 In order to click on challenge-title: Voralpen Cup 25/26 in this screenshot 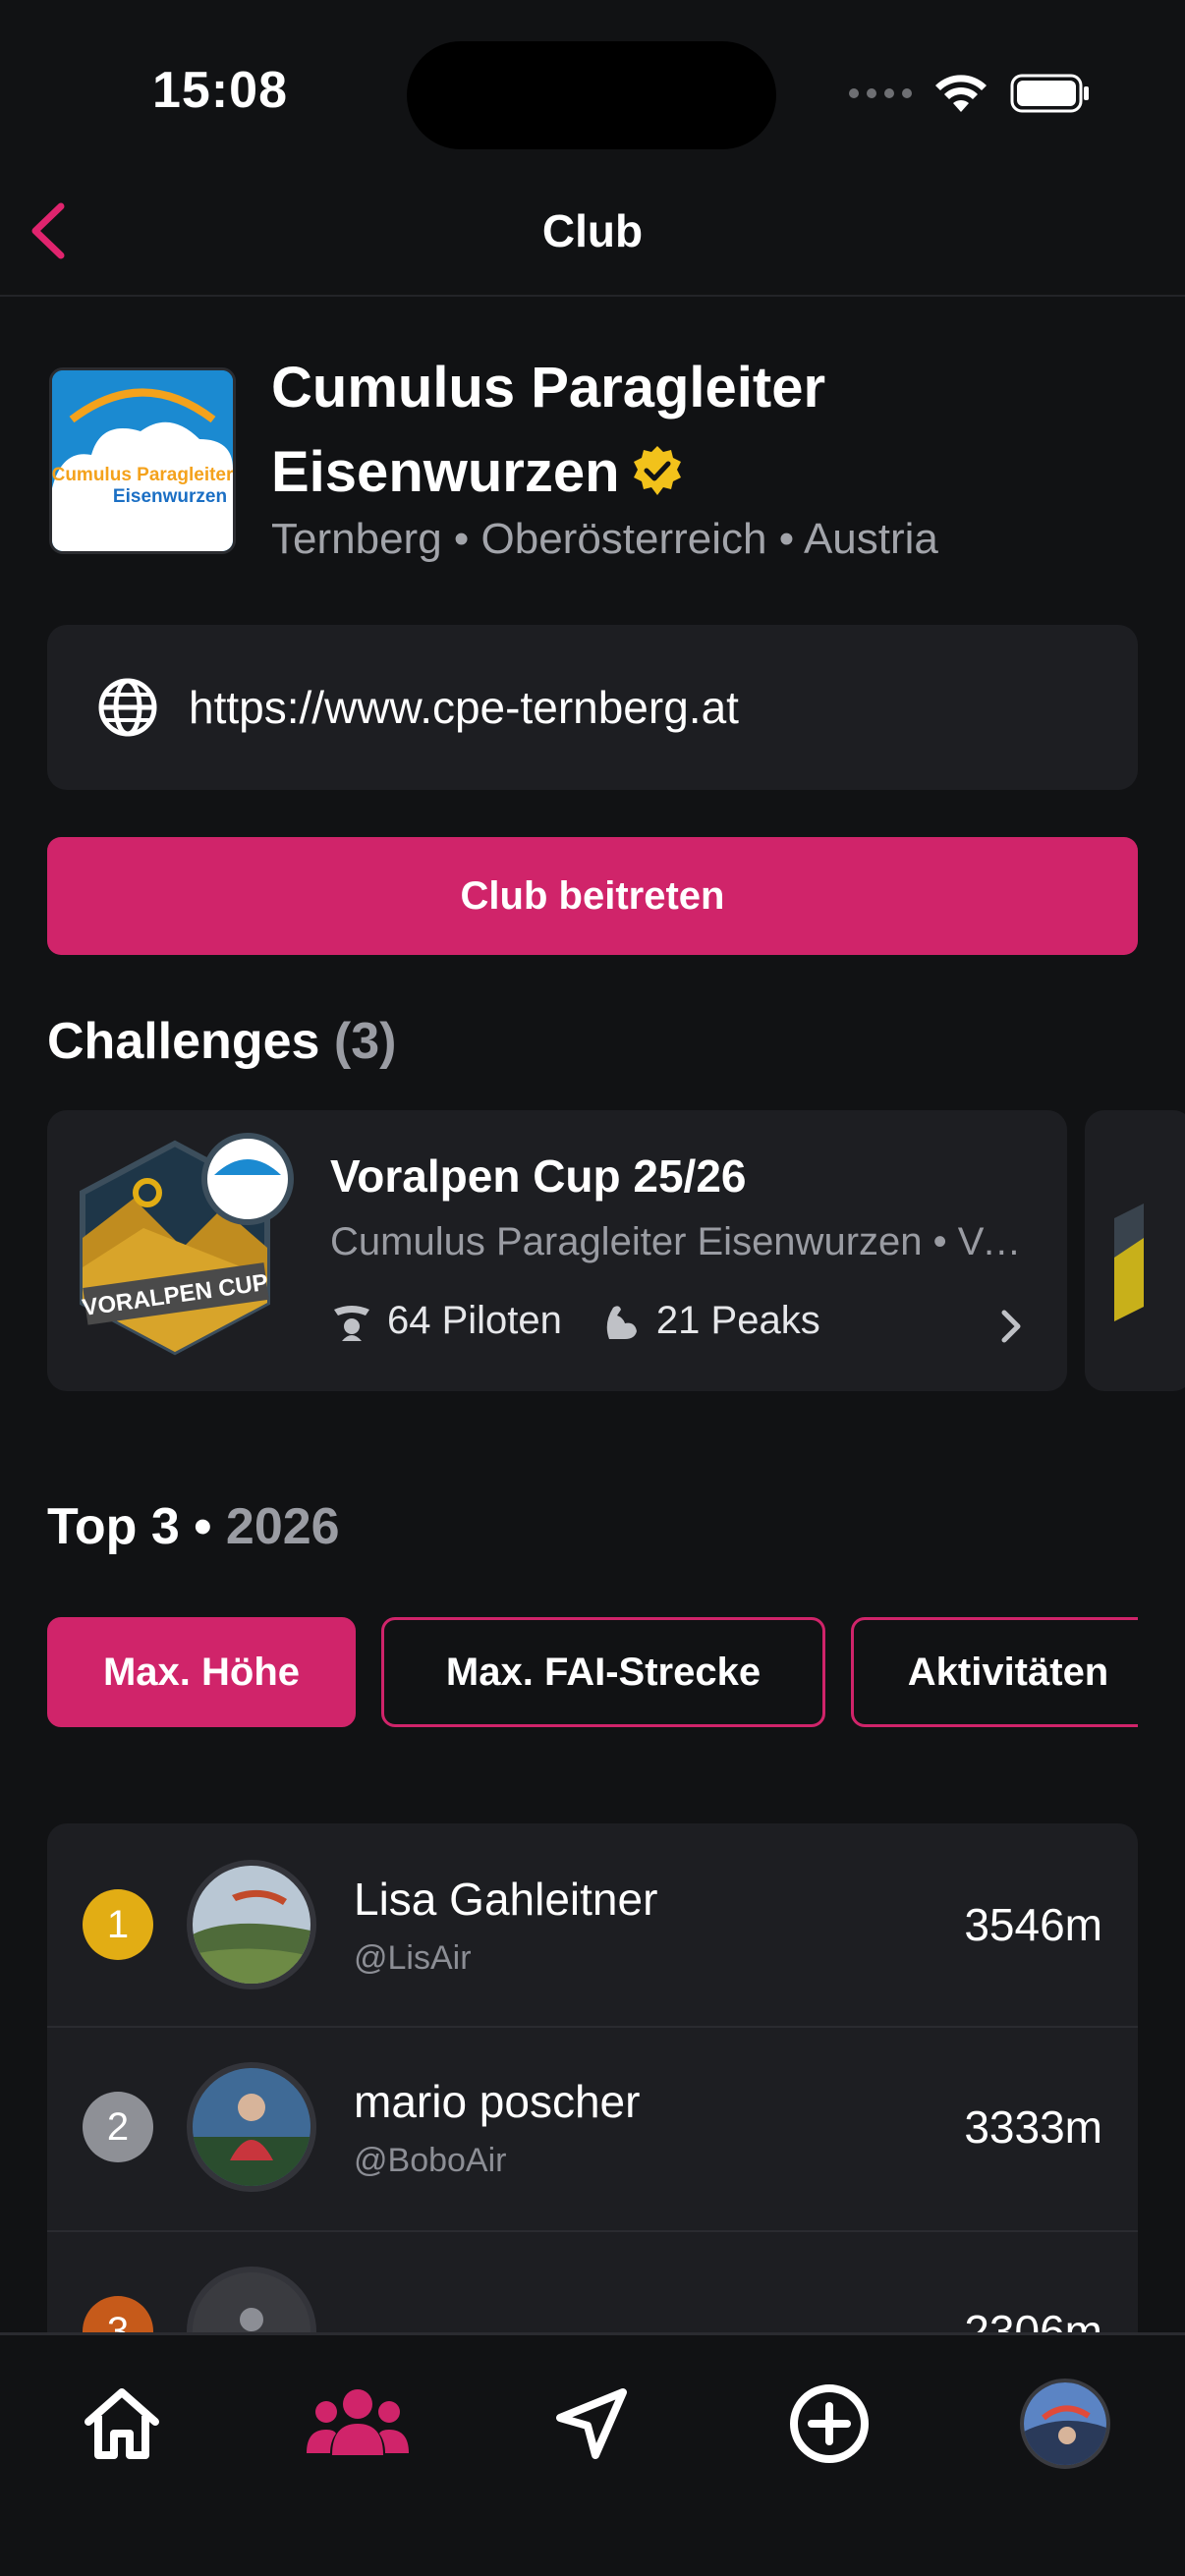, I will do `click(538, 1176)`.